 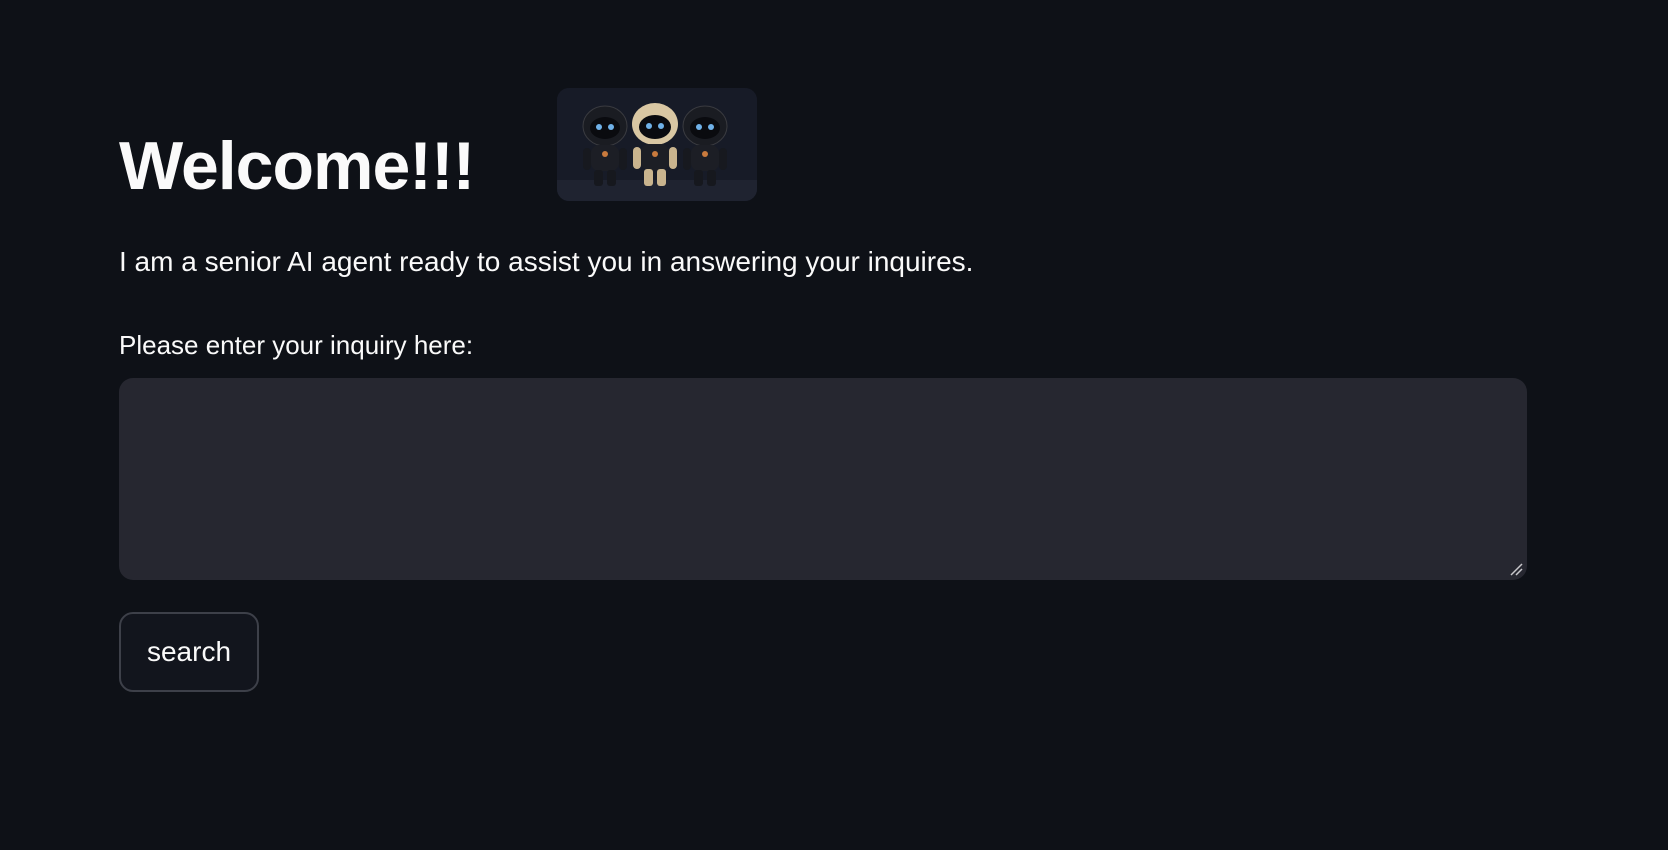 I want to click on header-row: Welcome!!!, so click(x=823, y=145).